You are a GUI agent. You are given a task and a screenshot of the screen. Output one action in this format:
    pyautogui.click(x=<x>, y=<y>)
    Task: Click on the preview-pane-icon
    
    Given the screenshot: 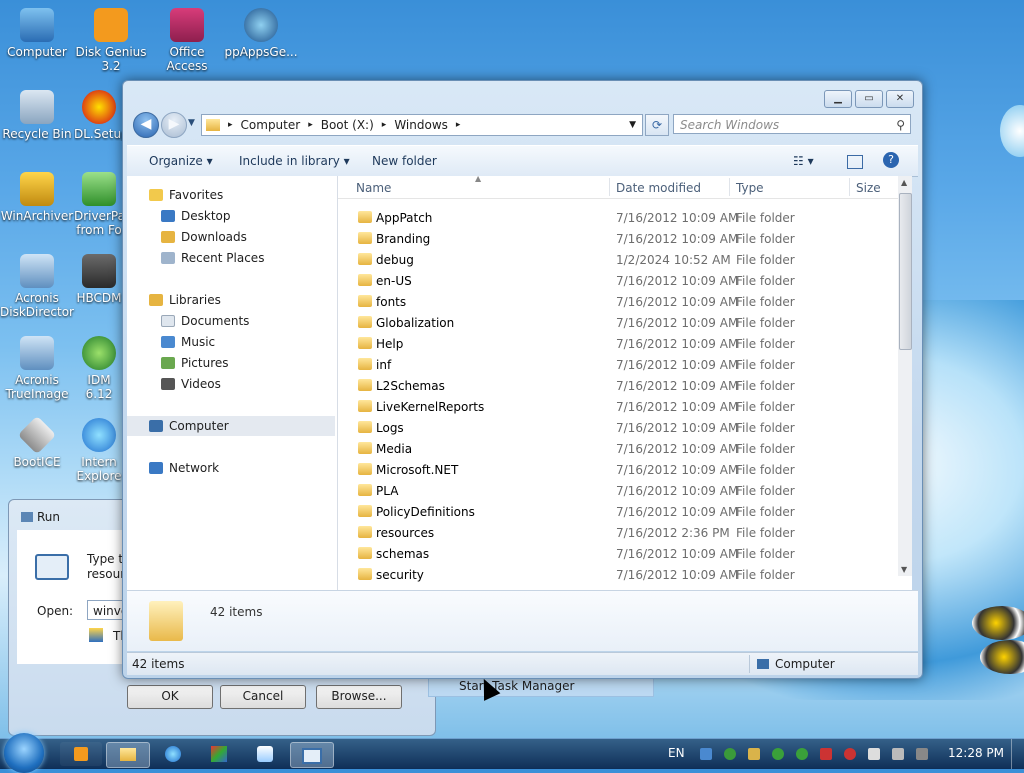 What is the action you would take?
    pyautogui.click(x=855, y=162)
    